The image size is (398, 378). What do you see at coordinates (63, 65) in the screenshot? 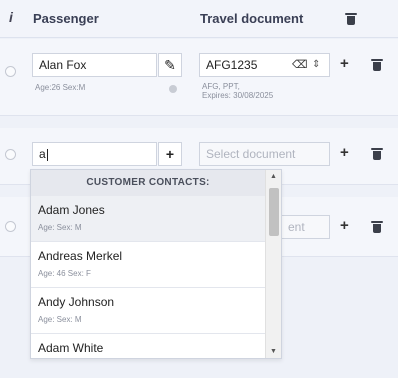
I see `passenger-name-value: Alan Fox` at bounding box center [63, 65].